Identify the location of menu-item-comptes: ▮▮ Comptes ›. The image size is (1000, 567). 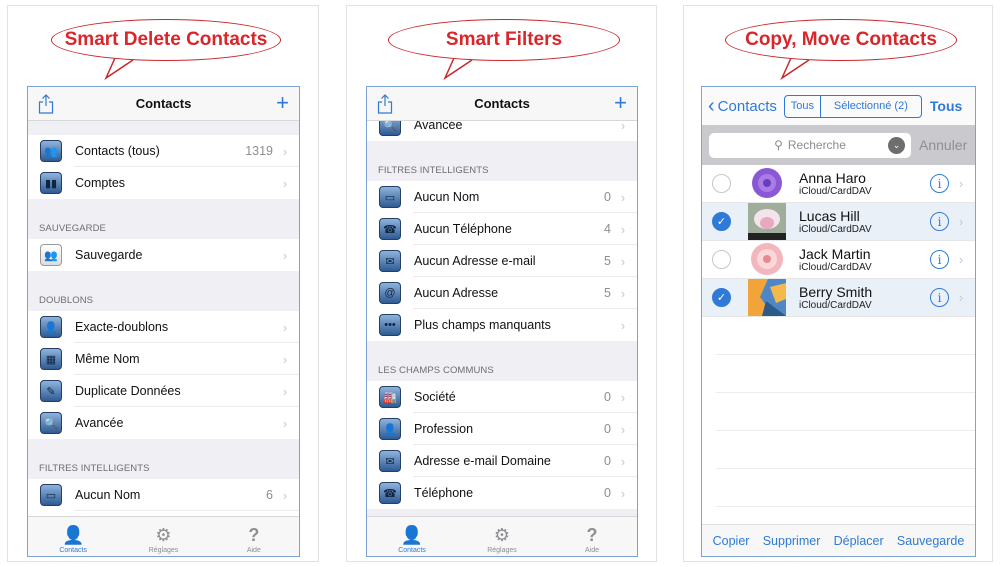
(163, 183).